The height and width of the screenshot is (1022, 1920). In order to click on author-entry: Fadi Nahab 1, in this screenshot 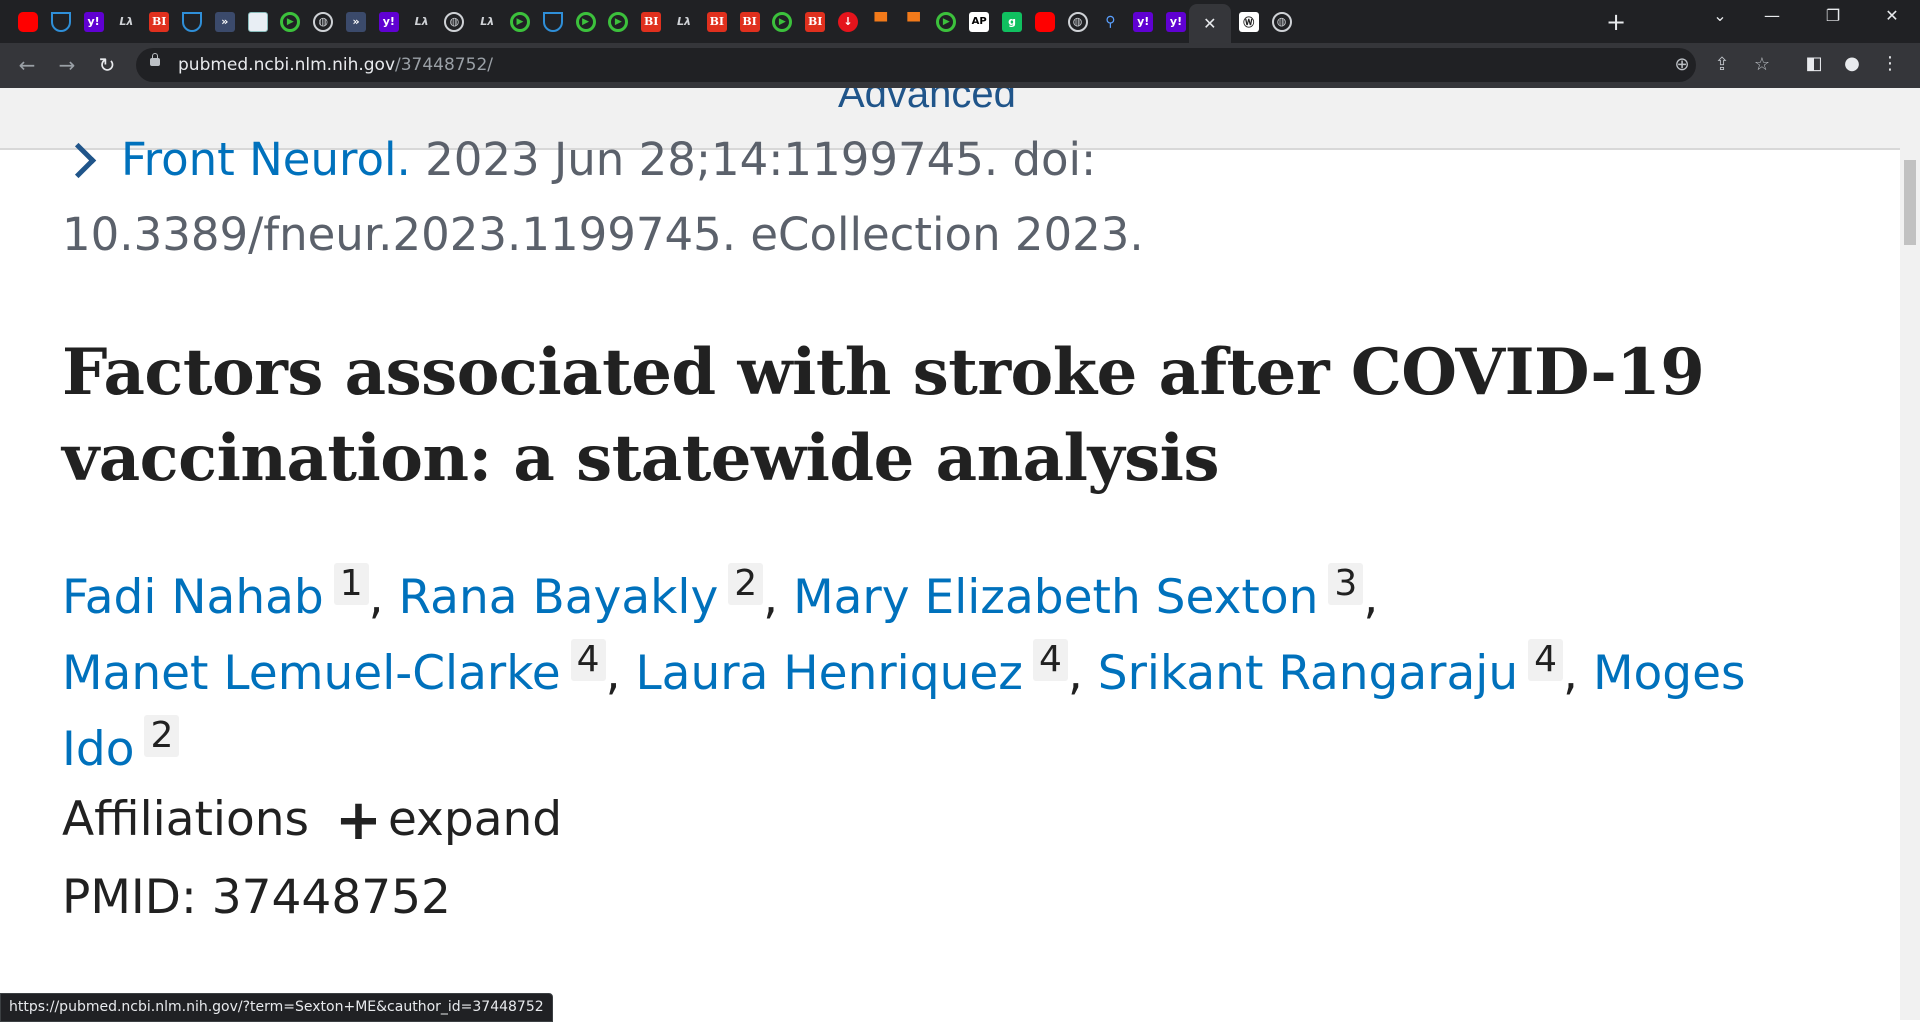, I will do `click(230, 594)`.